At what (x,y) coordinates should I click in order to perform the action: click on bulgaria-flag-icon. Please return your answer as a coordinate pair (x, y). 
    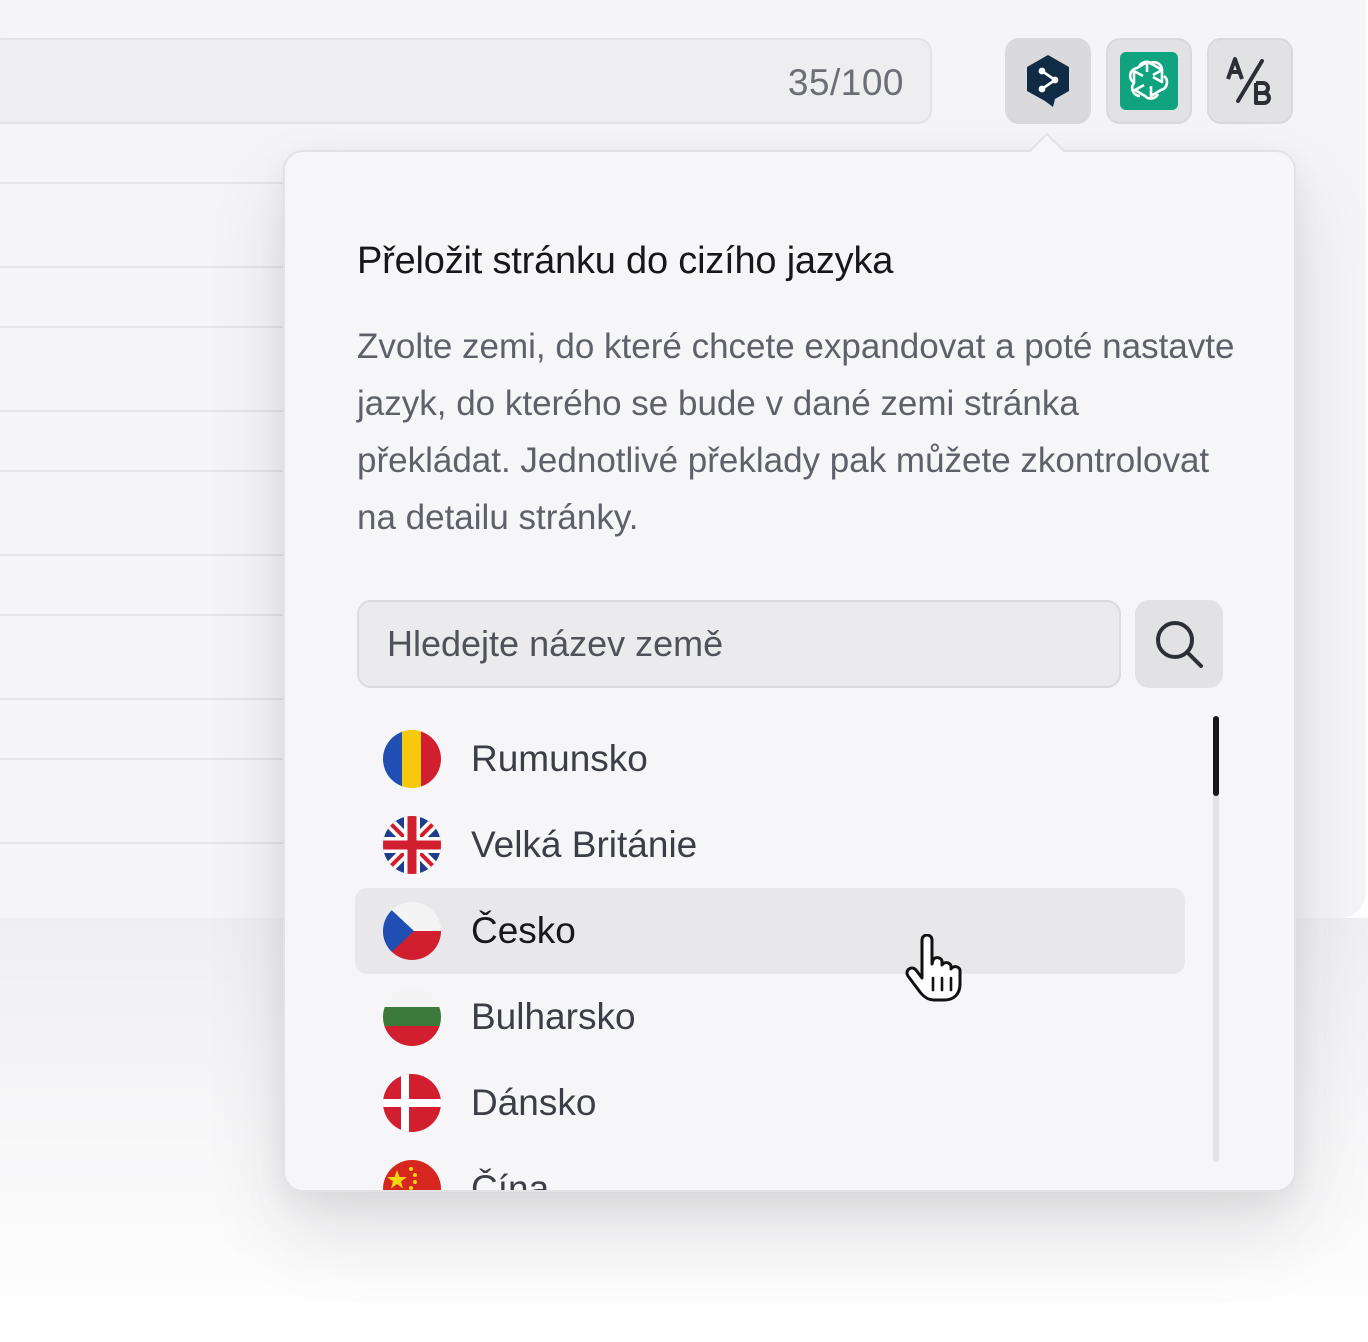
    Looking at the image, I should click on (412, 1017).